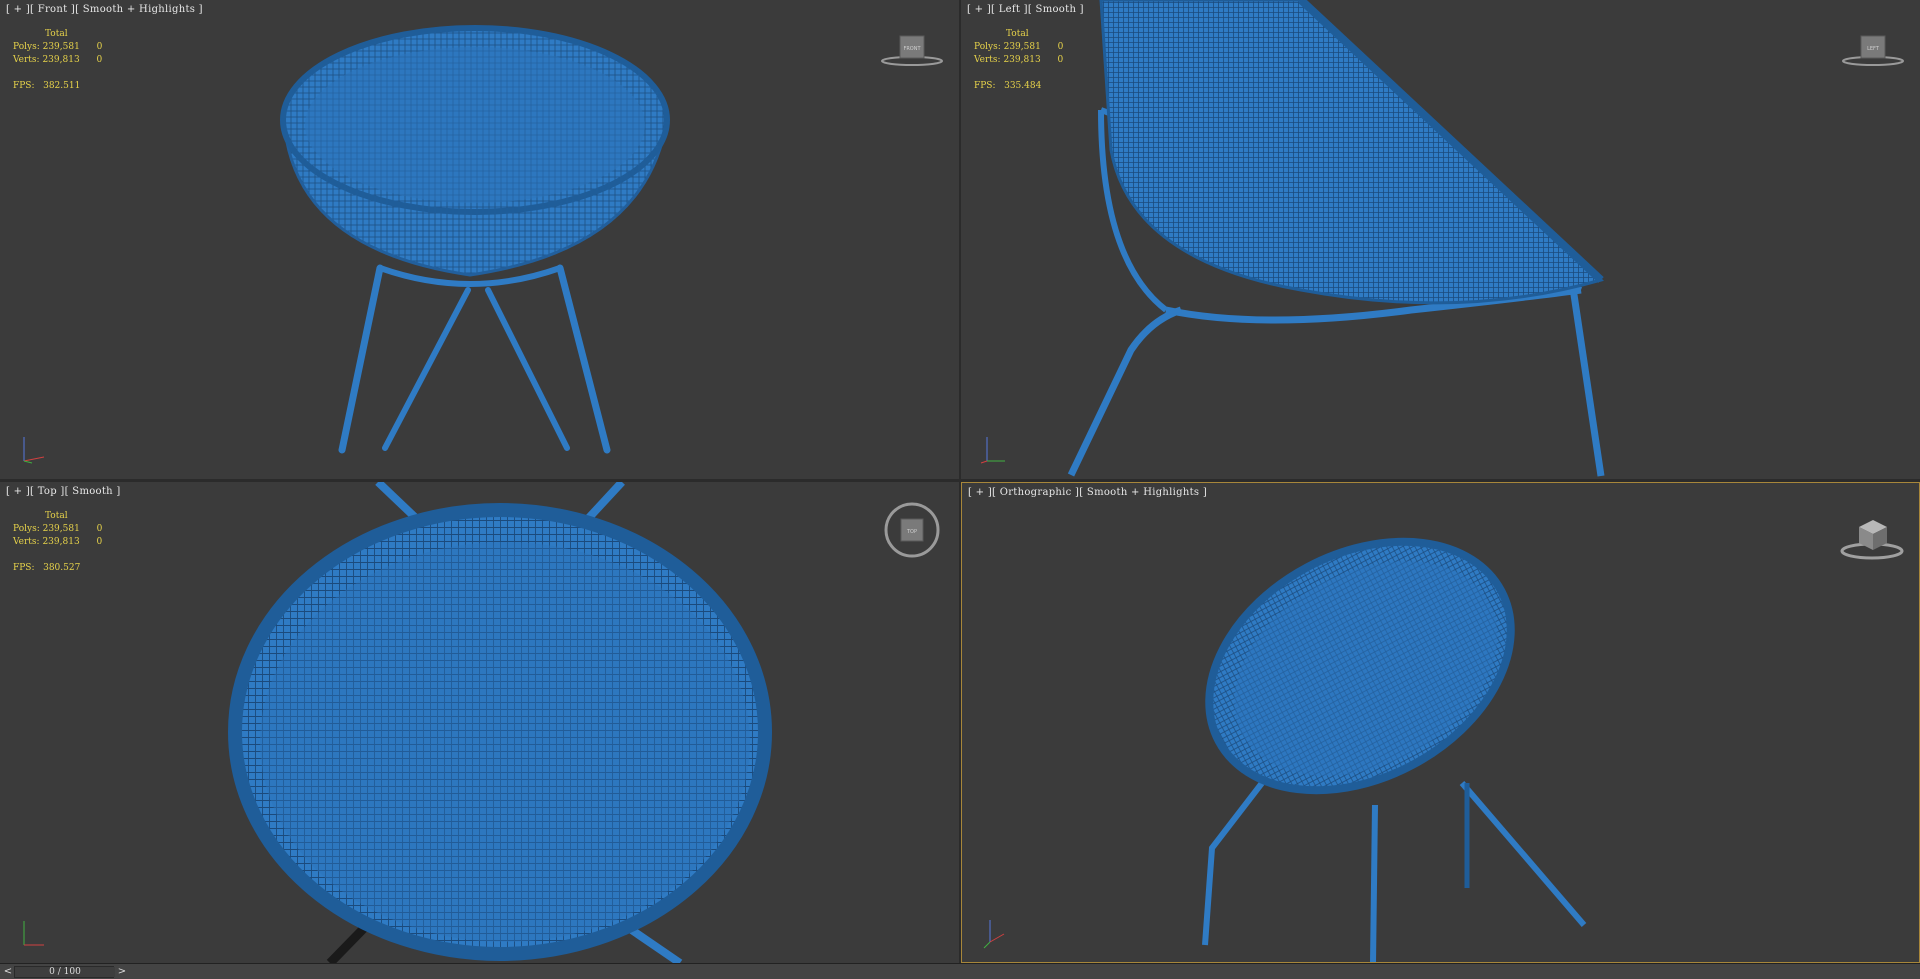 The height and width of the screenshot is (979, 1920). What do you see at coordinates (1008, 86) in the screenshot?
I see `stats-fps: FPS: 335.484` at bounding box center [1008, 86].